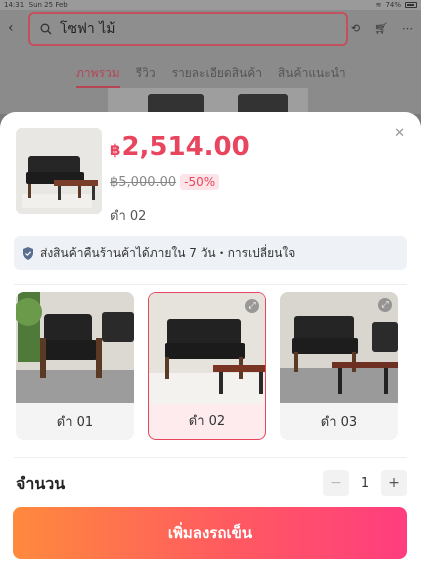 This screenshot has width=421, height=562. What do you see at coordinates (393, 5) in the screenshot?
I see `battery-percent: 74%` at bounding box center [393, 5].